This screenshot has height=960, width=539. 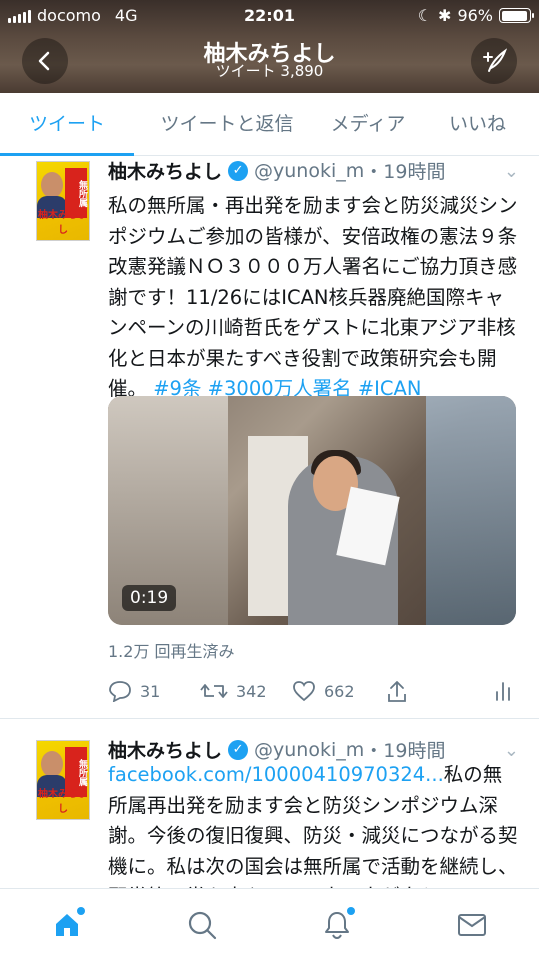 I want to click on tweet-count: ツイート 3,890, so click(x=269, y=71).